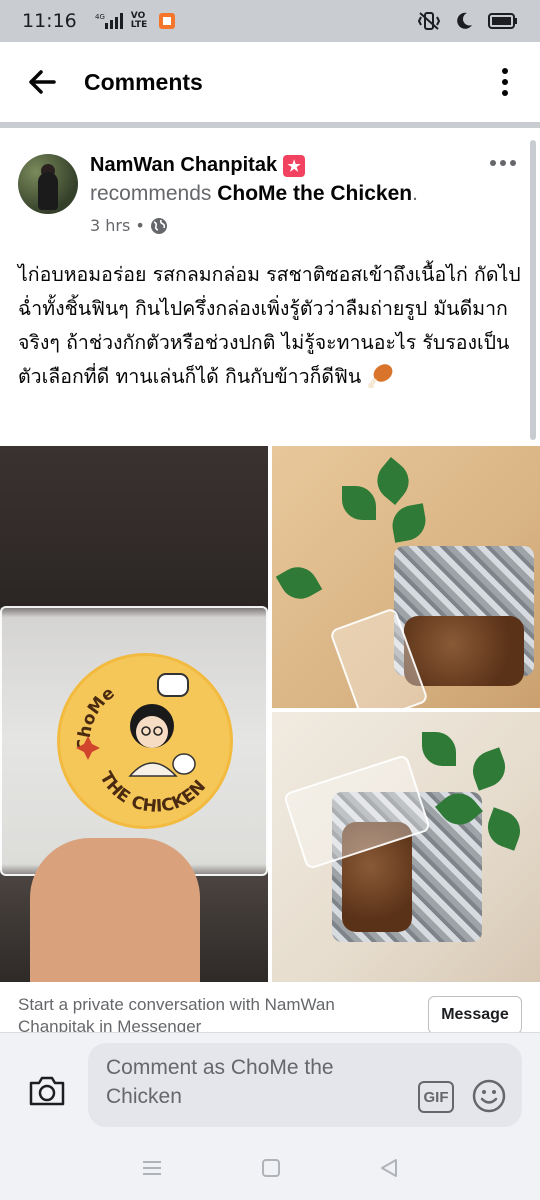 This screenshot has width=540, height=1200. I want to click on scrollbar, so click(533, 290).